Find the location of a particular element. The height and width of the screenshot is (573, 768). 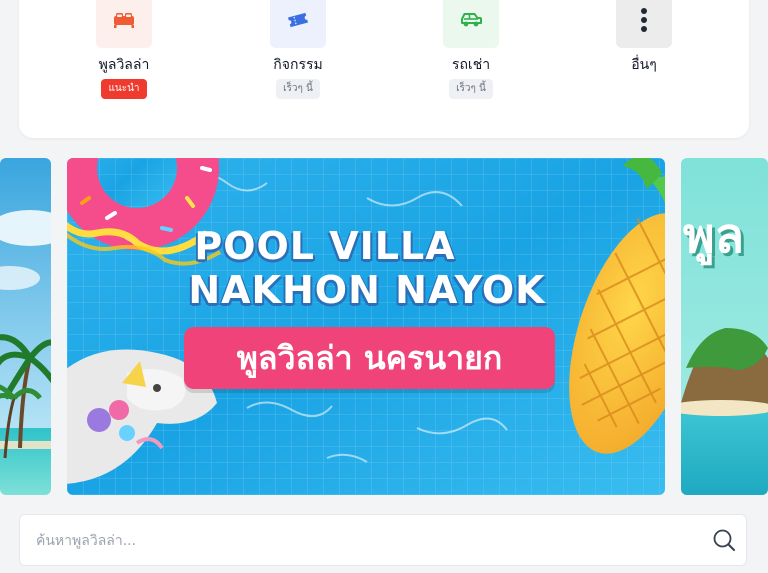

next-slide-title: พูล is located at coordinates (714, 236).